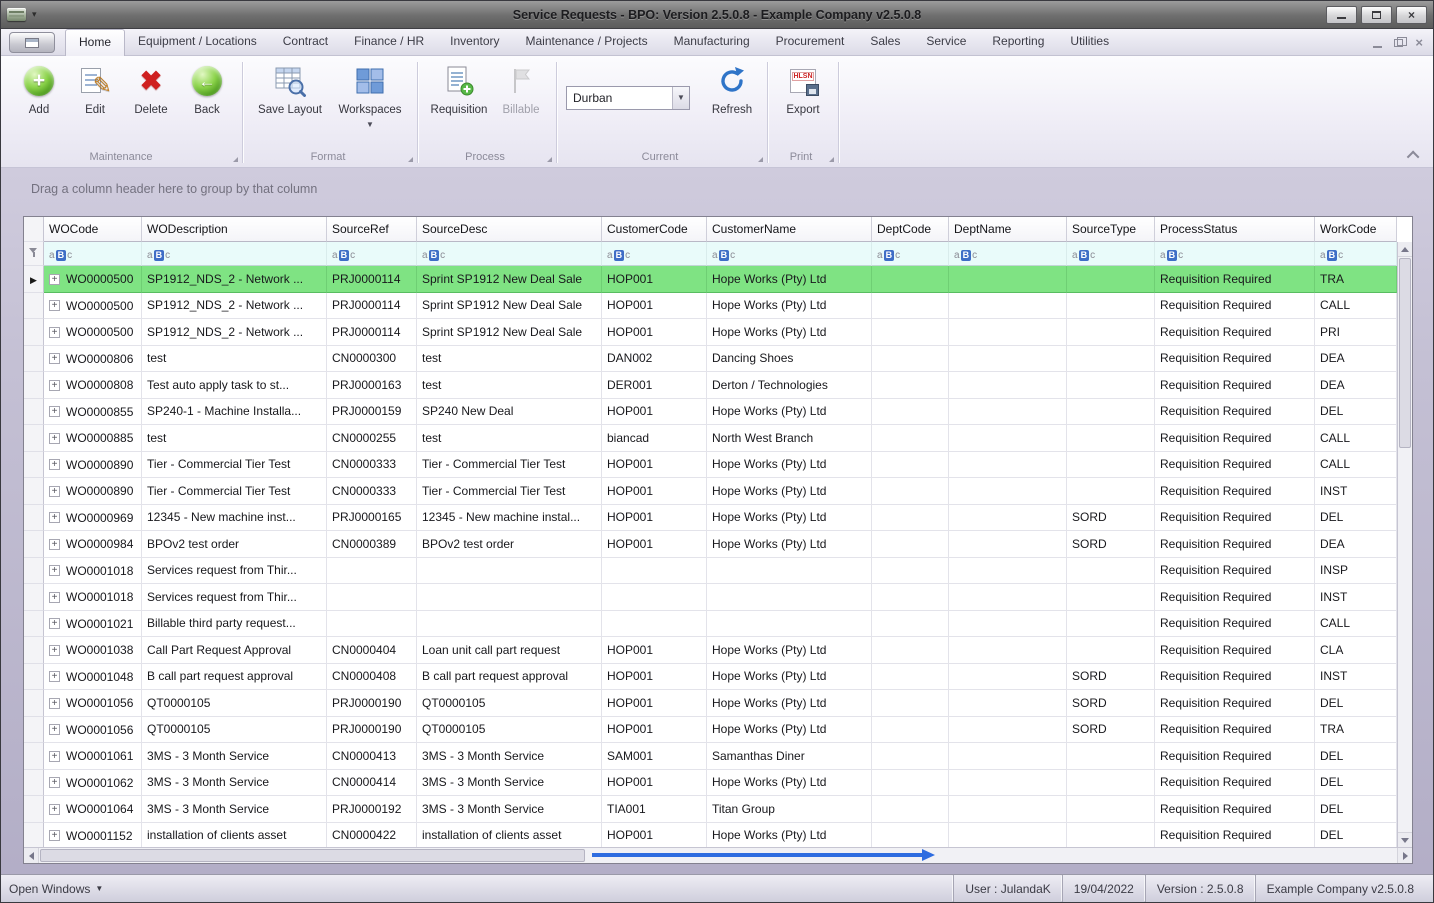 The width and height of the screenshot is (1434, 903). Describe the element at coordinates (234, 835) in the screenshot. I see `cell-wodescription: installation of clients asset` at that location.